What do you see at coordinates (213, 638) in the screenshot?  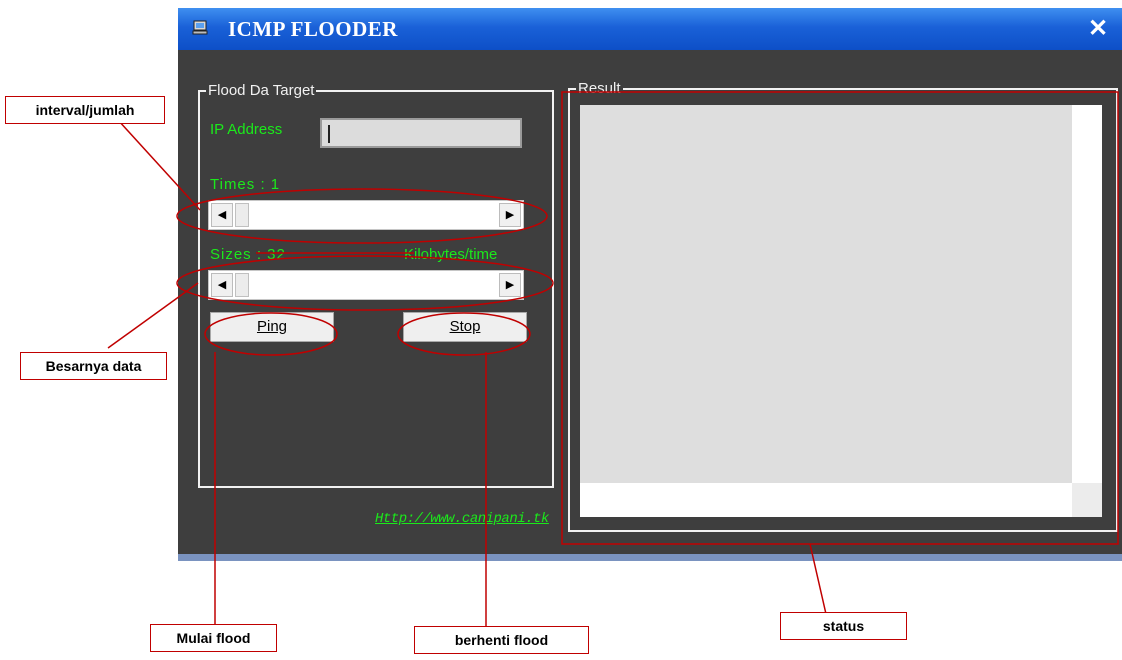 I see `start-annotation: Mulai flood` at bounding box center [213, 638].